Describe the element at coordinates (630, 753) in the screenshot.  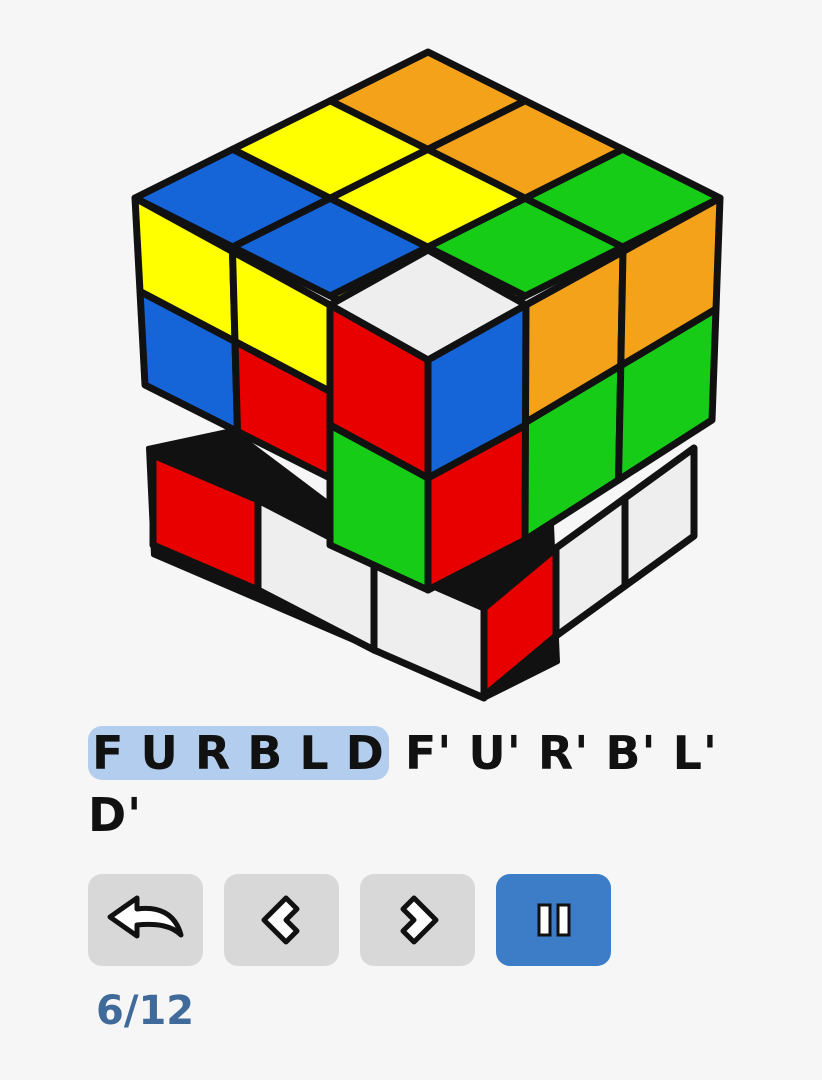
I see `move-token: B'` at that location.